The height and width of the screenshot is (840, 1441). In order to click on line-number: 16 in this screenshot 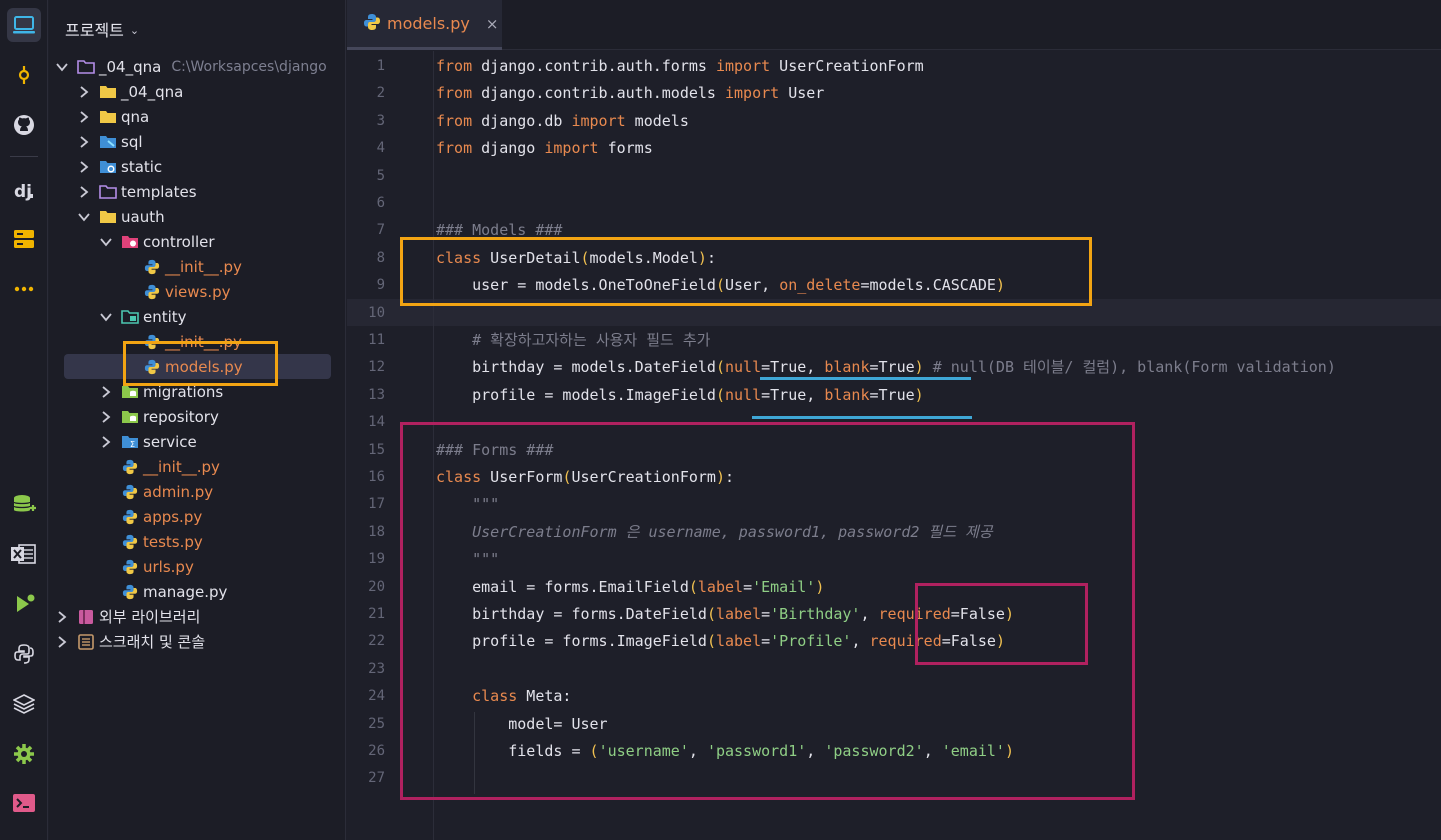, I will do `click(376, 477)`.